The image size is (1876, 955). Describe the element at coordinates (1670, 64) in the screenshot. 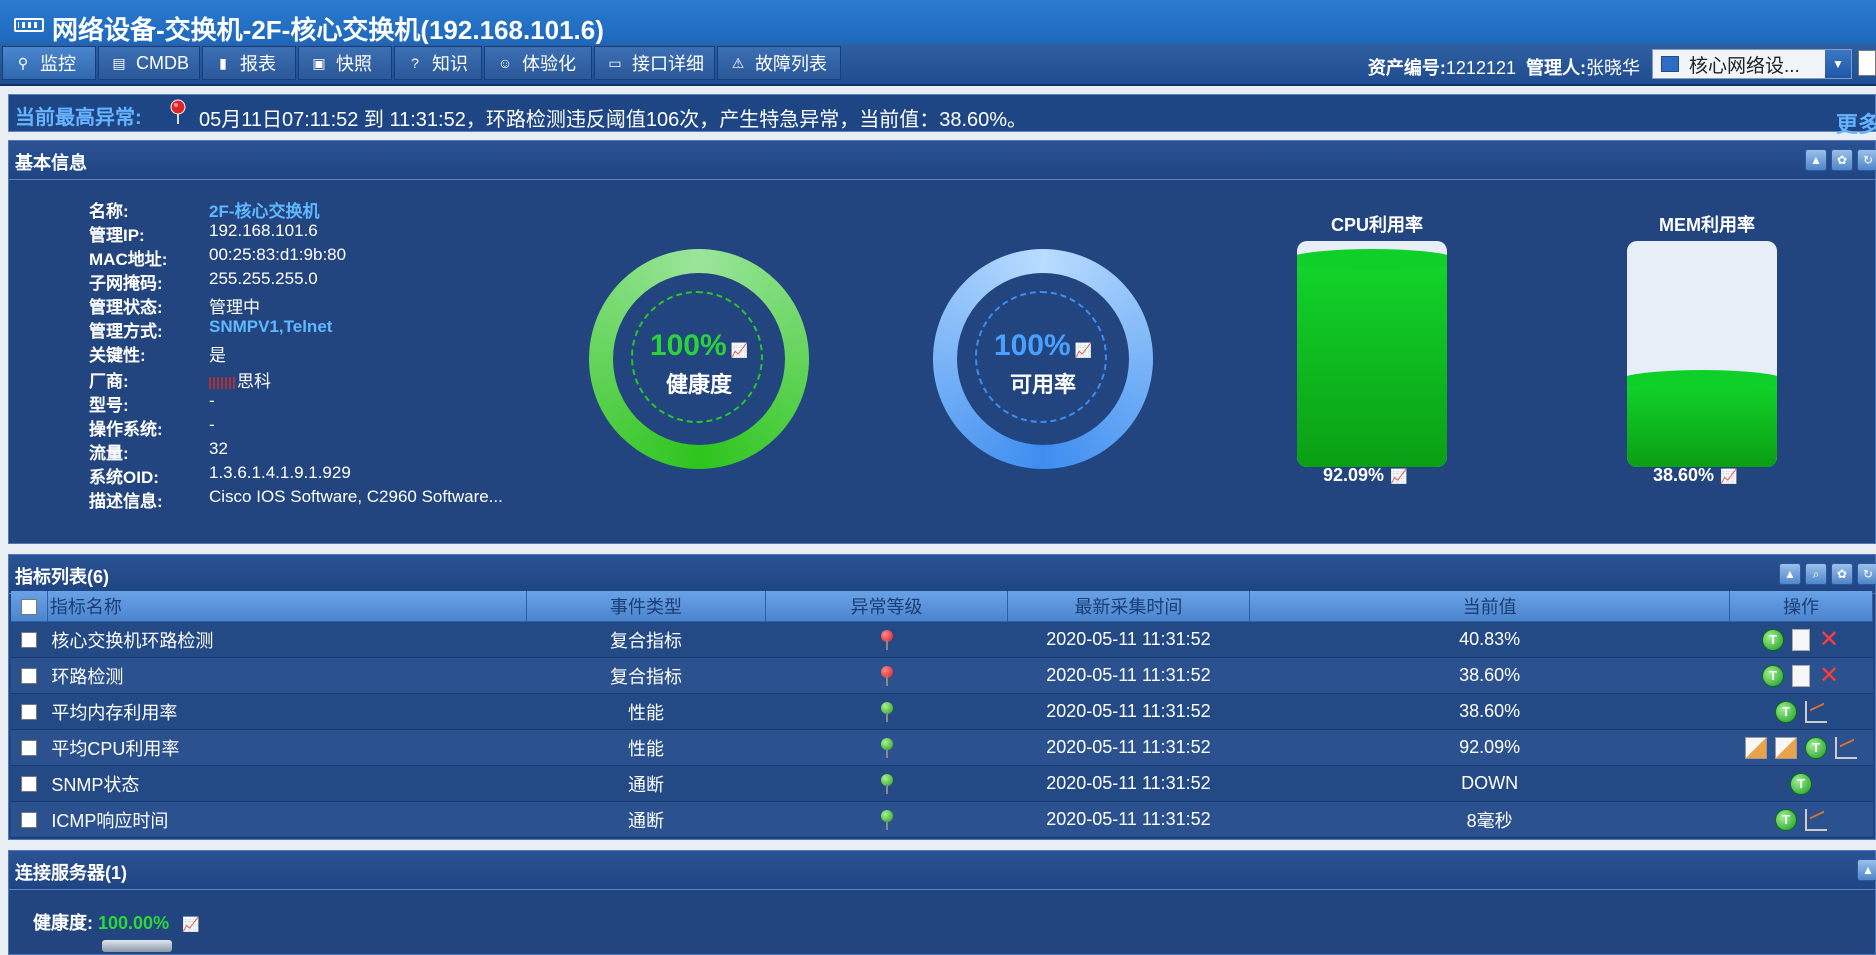

I see `group-icon` at that location.